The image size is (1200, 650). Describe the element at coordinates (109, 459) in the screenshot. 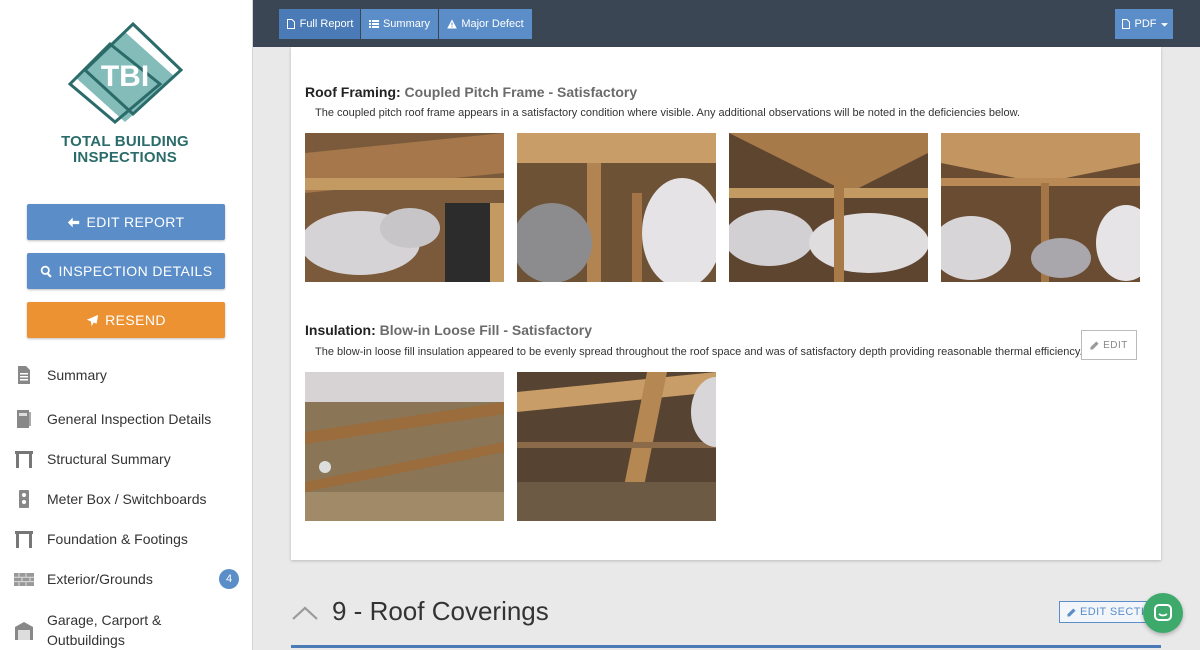

I see `sidebar-item-label: Structural Summary` at that location.